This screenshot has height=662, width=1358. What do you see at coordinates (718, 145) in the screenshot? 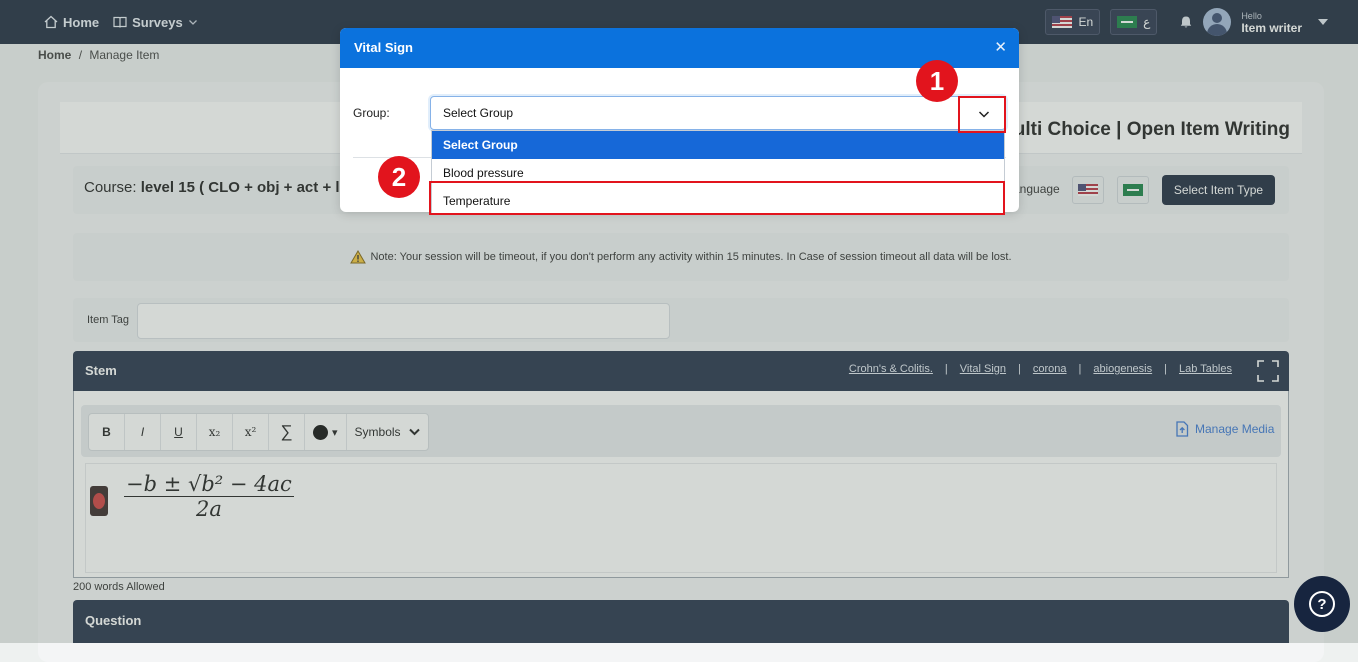
I see `option-select-group: Select Group` at bounding box center [718, 145].